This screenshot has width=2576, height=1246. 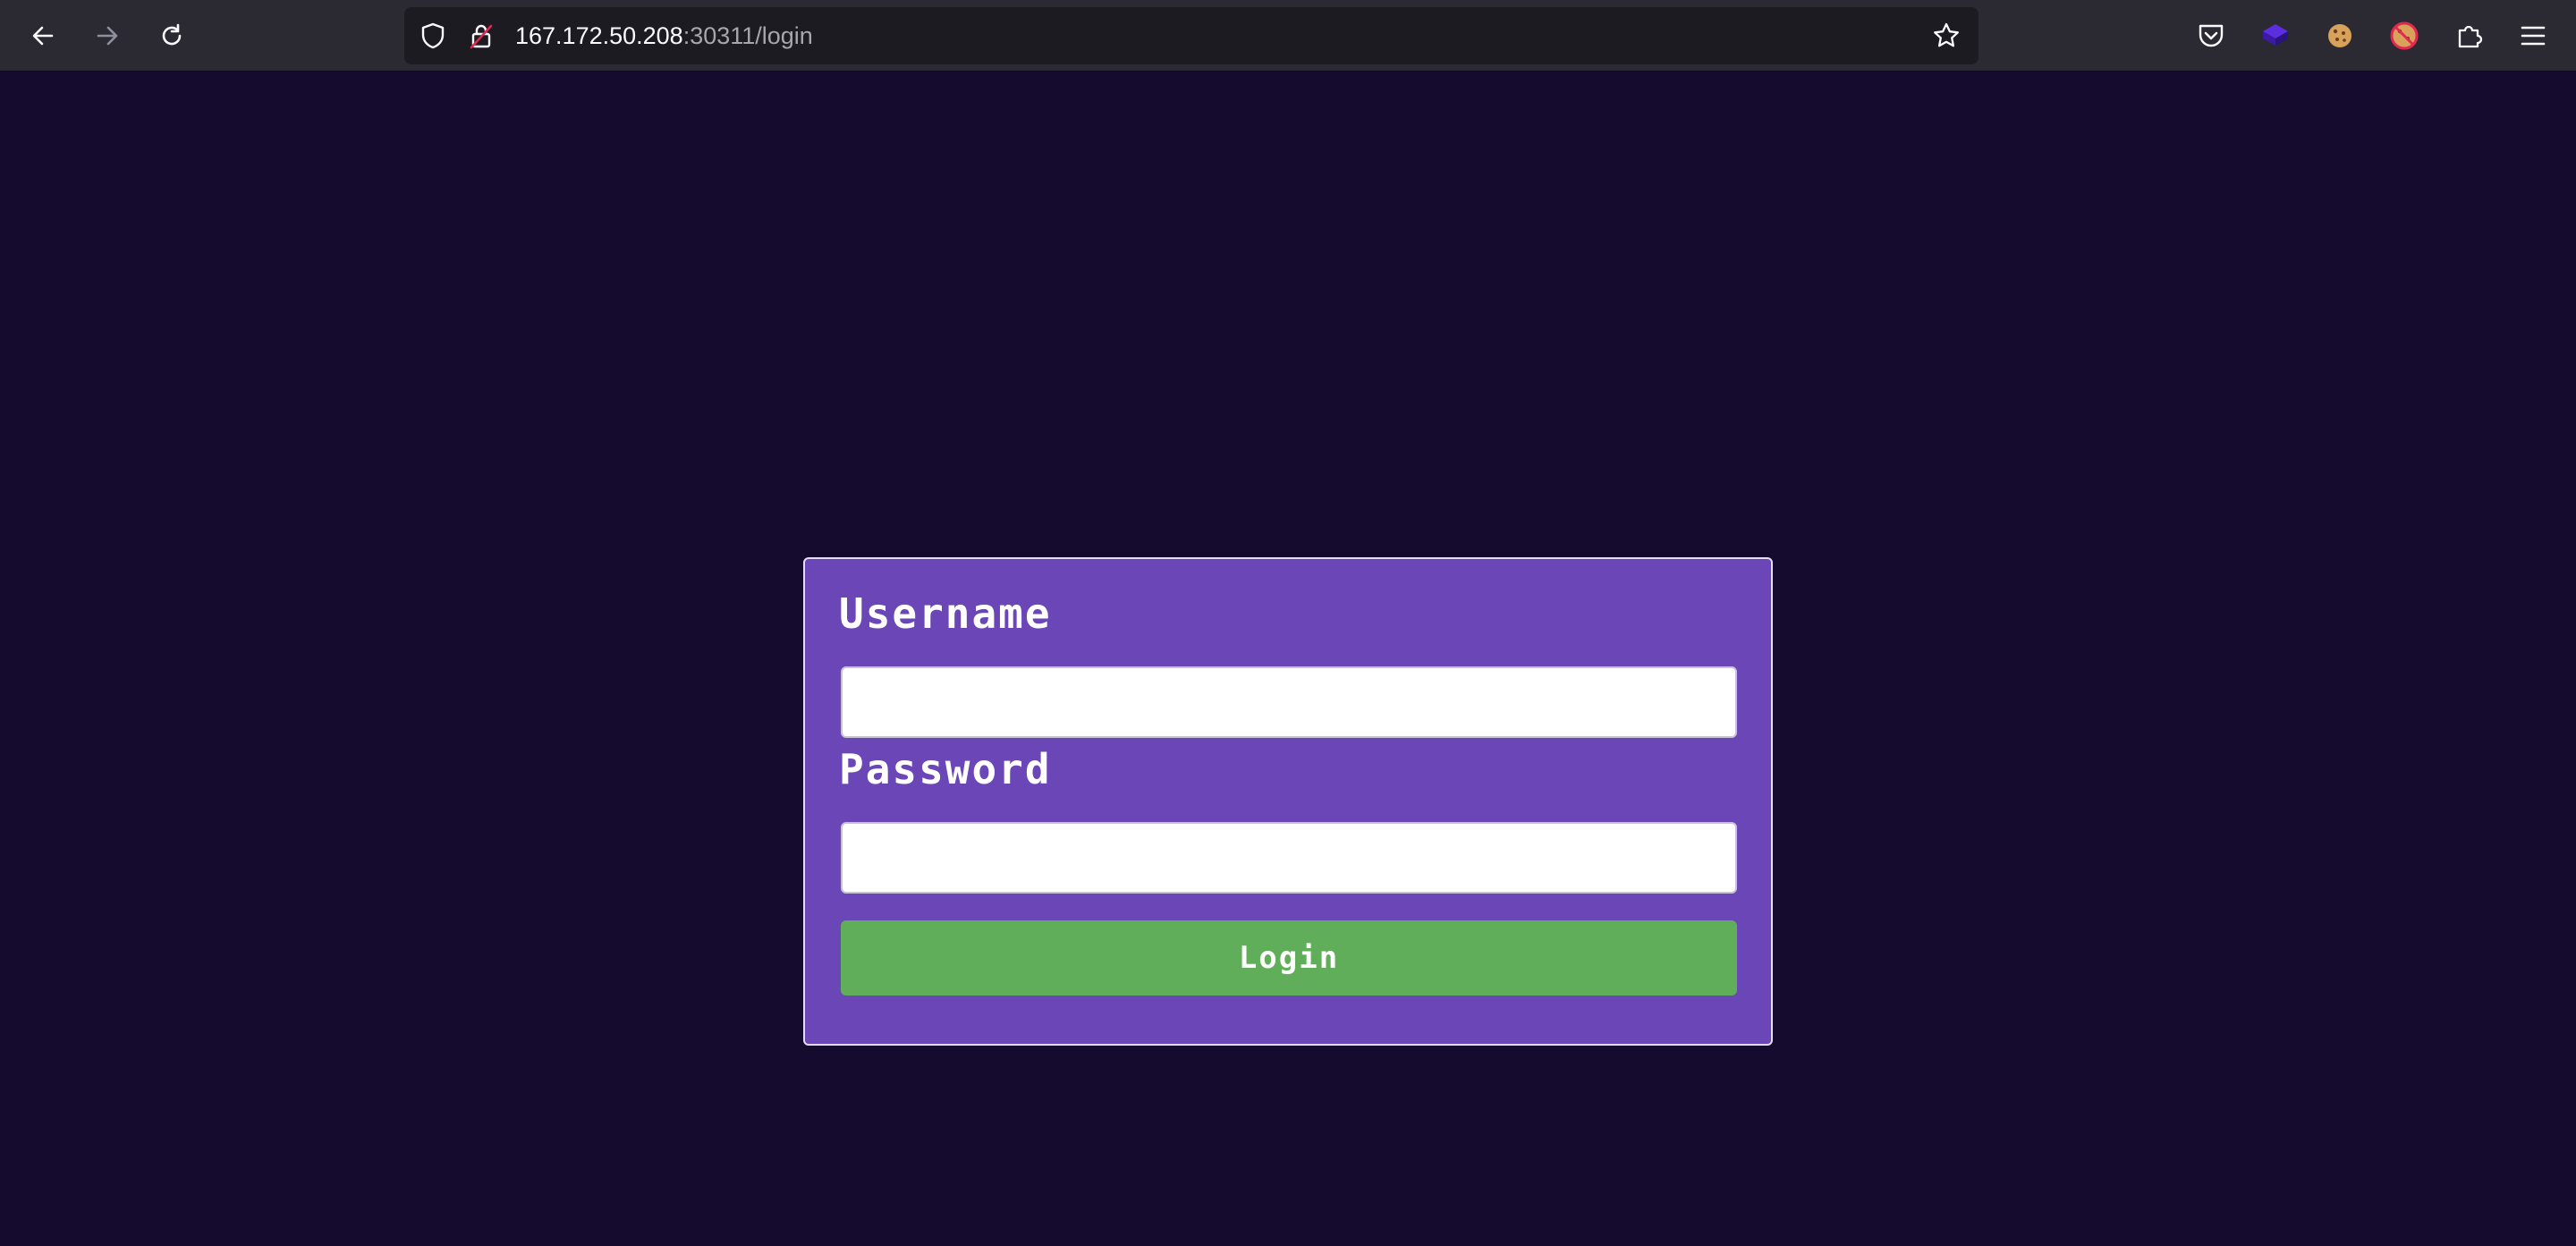 What do you see at coordinates (2340, 36) in the screenshot?
I see `cookie-icon` at bounding box center [2340, 36].